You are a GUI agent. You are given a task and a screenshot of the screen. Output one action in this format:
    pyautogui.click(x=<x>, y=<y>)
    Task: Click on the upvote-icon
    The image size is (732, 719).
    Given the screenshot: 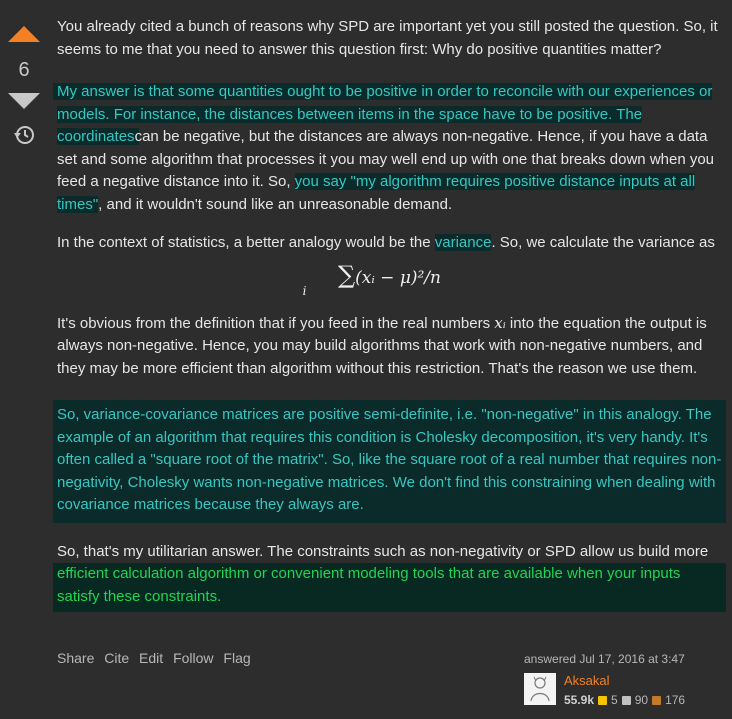 What is the action you would take?
    pyautogui.click(x=24, y=34)
    